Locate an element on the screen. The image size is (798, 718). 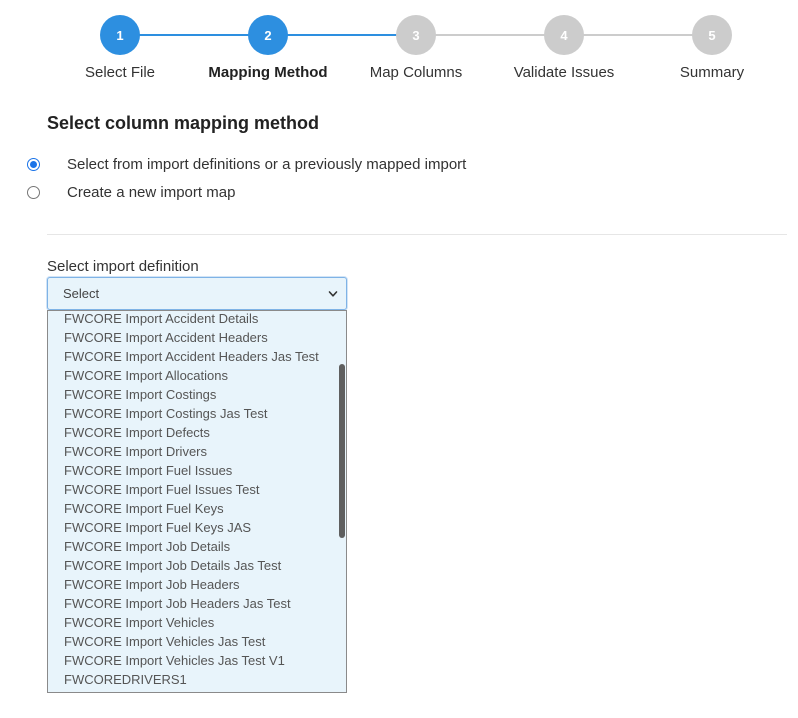
section-title: Select column mapping method is located at coordinates (183, 123).